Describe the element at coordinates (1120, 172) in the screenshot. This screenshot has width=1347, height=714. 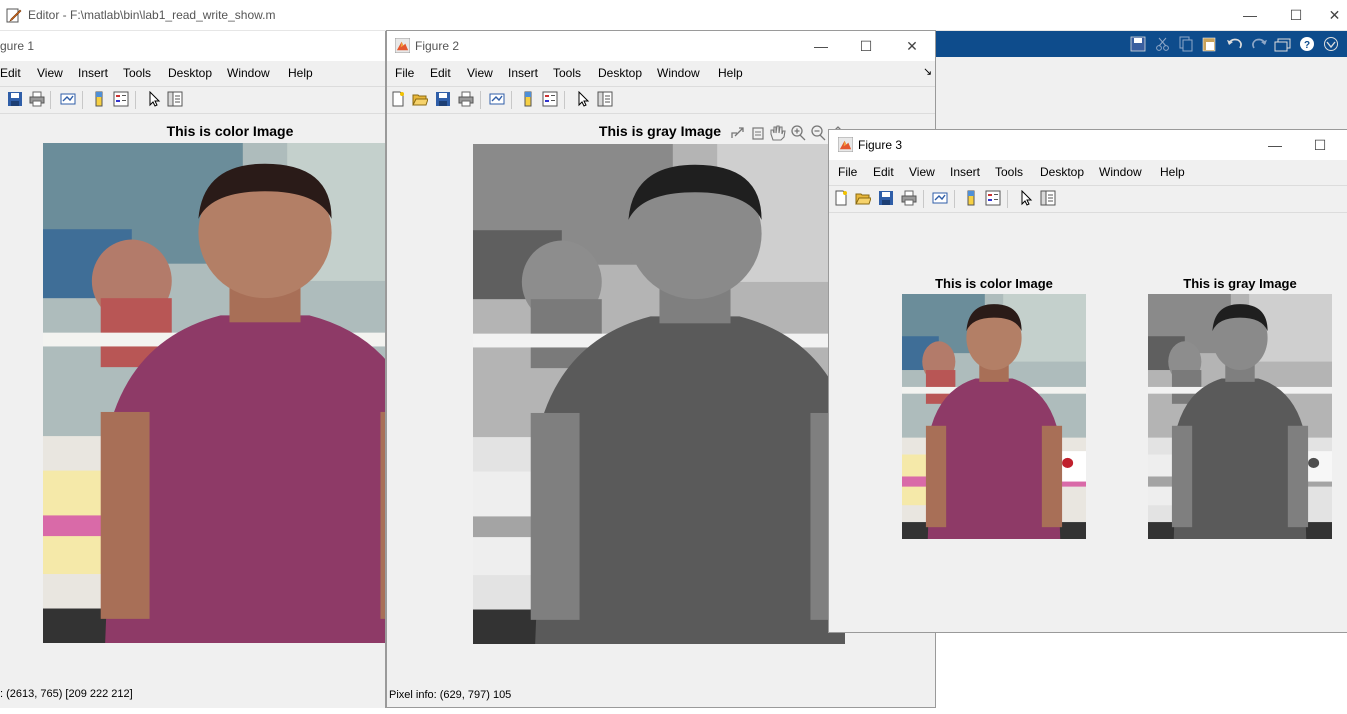
I see `figure3-menu-window: Window` at that location.